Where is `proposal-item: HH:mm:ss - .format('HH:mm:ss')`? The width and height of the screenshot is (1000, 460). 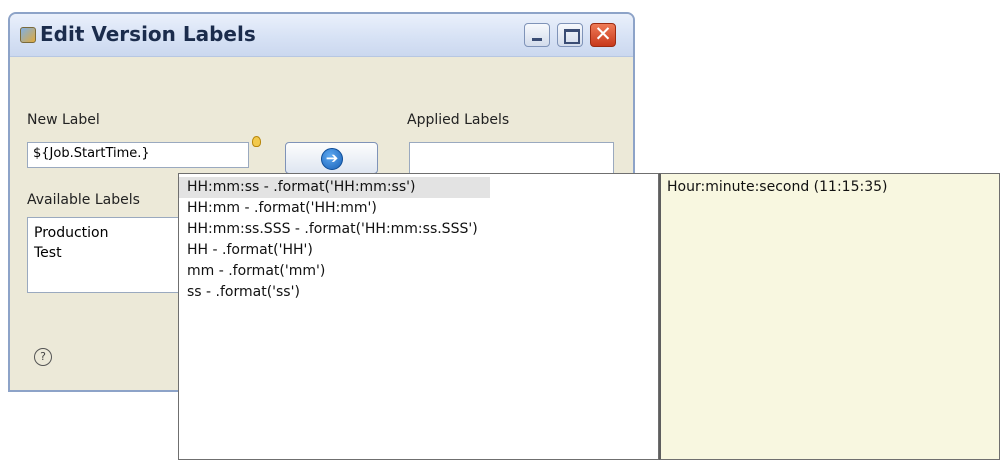 proposal-item: HH:mm:ss - .format('HH:mm:ss') is located at coordinates (334, 187).